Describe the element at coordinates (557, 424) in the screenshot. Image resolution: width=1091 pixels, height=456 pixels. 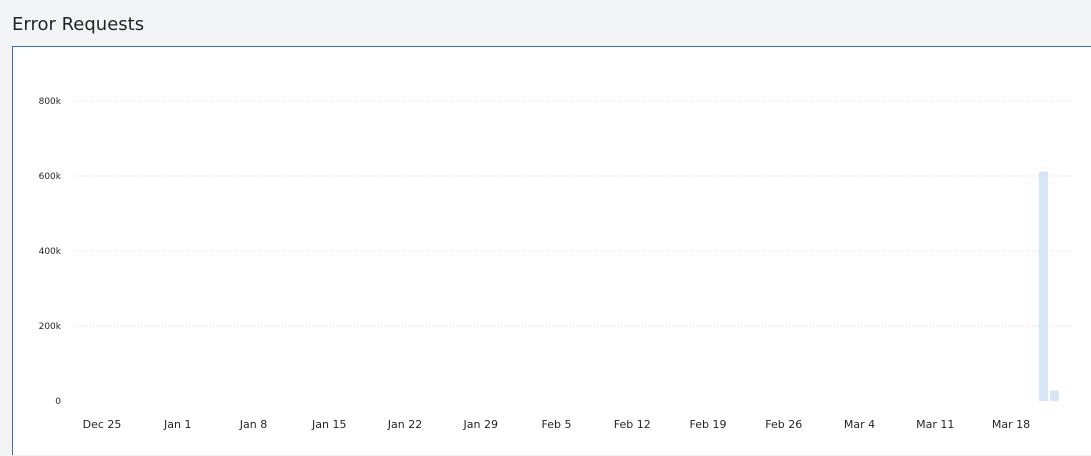
I see `x-tick-label: Feb 5` at that location.